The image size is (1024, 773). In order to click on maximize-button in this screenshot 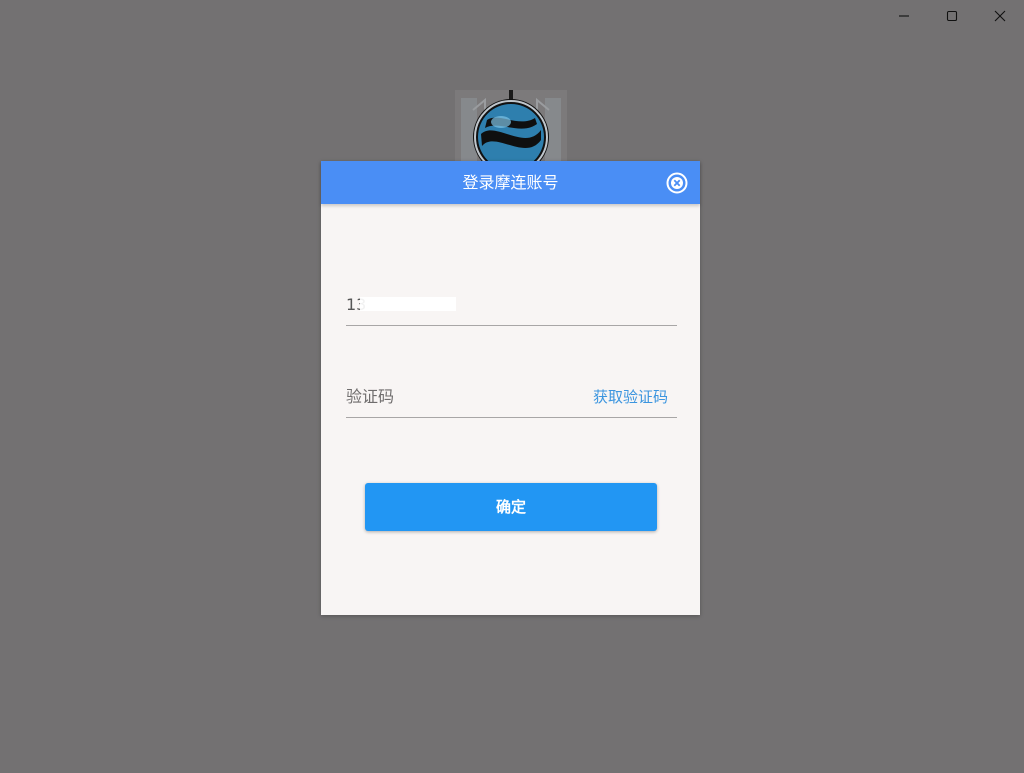, I will do `click(952, 16)`.